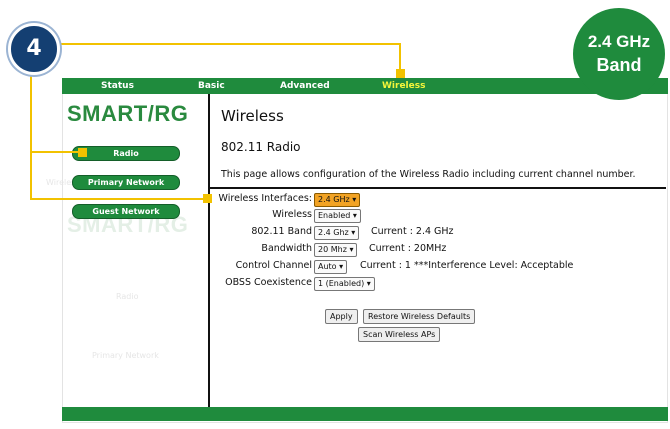 The height and width of the screenshot is (429, 670). Describe the element at coordinates (126, 153) in the screenshot. I see `sidebar-item-radio: Radio` at that location.